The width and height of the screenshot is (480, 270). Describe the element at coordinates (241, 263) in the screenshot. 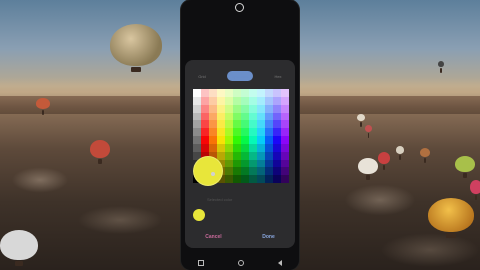

I see `home-icon` at that location.